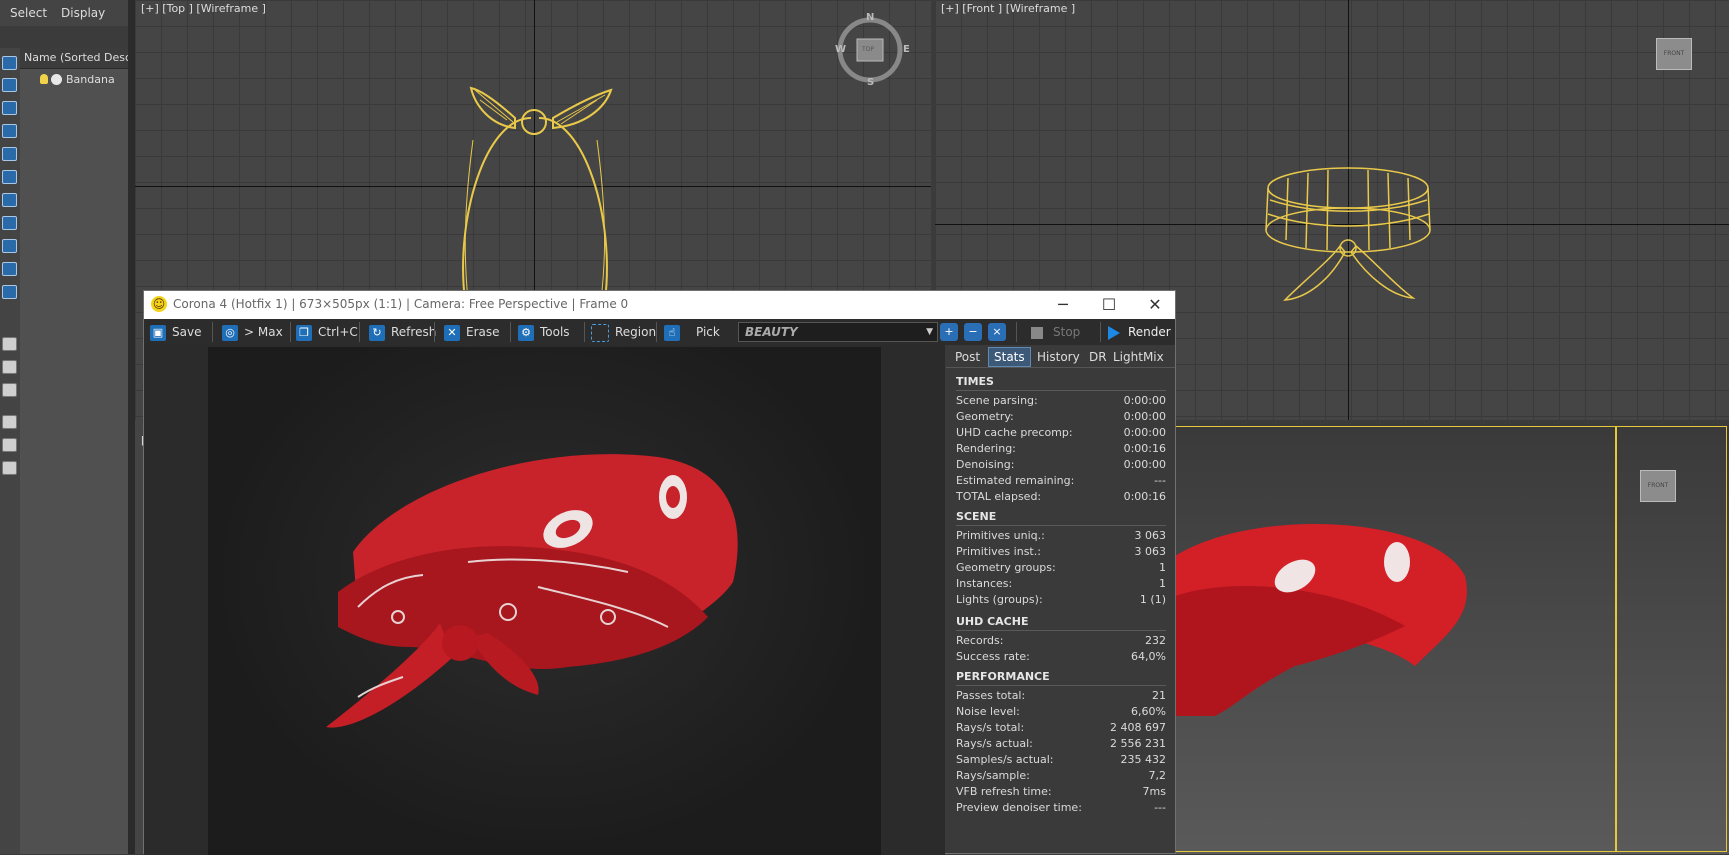 The height and width of the screenshot is (855, 1729). Describe the element at coordinates (9, 344) in the screenshot. I see `display-all-icon` at that location.